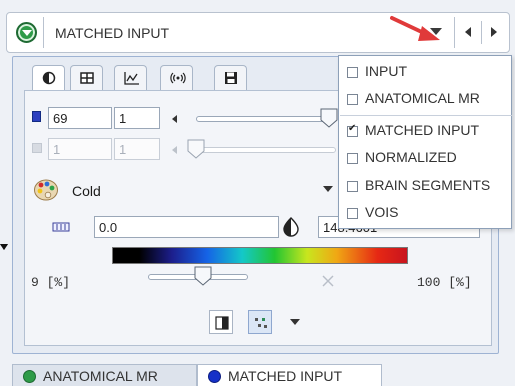 Image resolution: width=515 pixels, height=386 pixels. I want to click on green-circle-icon, so click(29, 376).